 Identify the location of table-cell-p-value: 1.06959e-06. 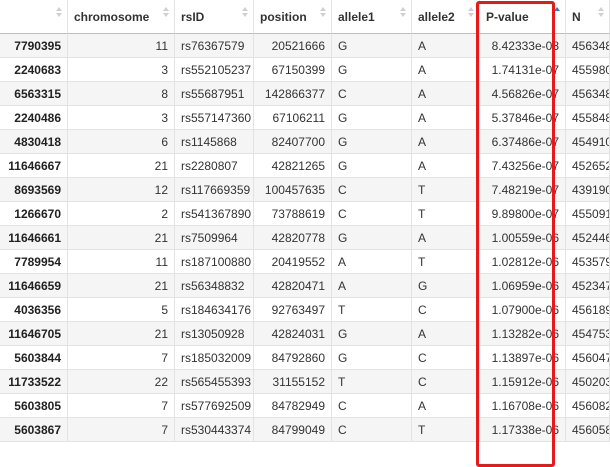
(523, 286).